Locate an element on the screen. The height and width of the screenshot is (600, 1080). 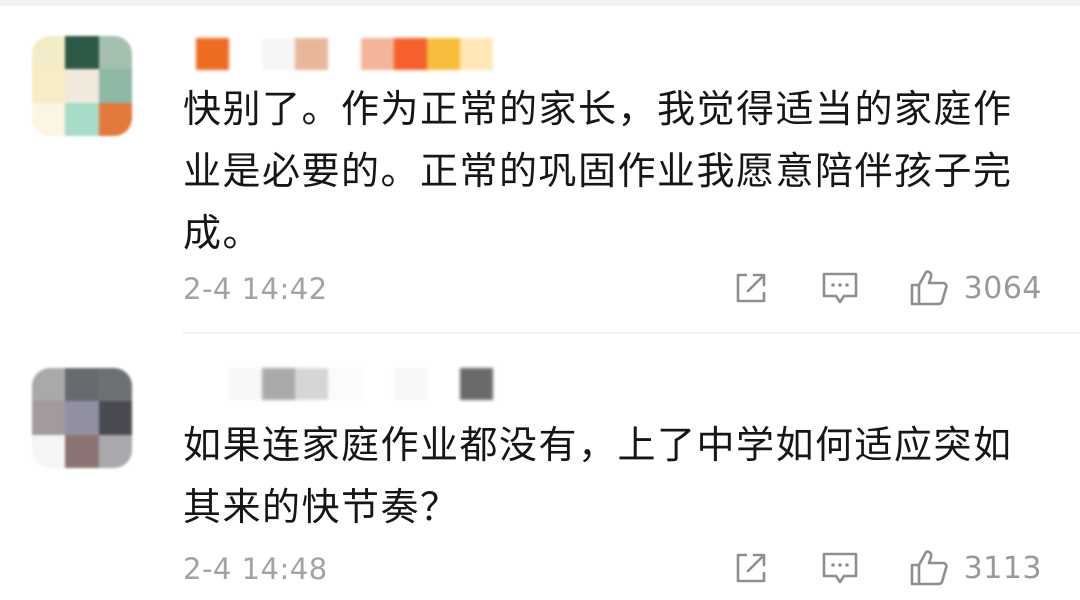
comment-text: 如果连家庭作业都没有，上了中学如何适应突如其来的快节奏？ is located at coordinates (598, 476).